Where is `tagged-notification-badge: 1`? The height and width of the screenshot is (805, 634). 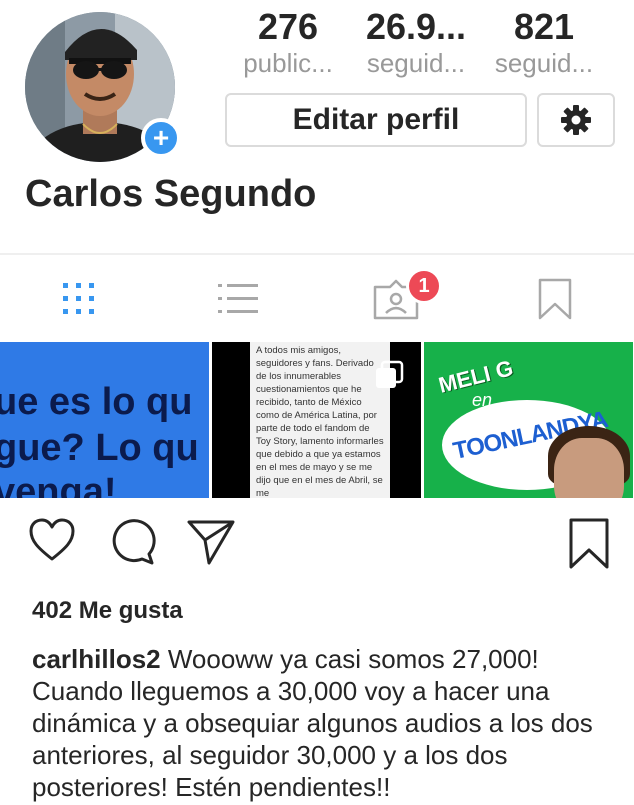
tagged-notification-badge: 1 is located at coordinates (424, 286).